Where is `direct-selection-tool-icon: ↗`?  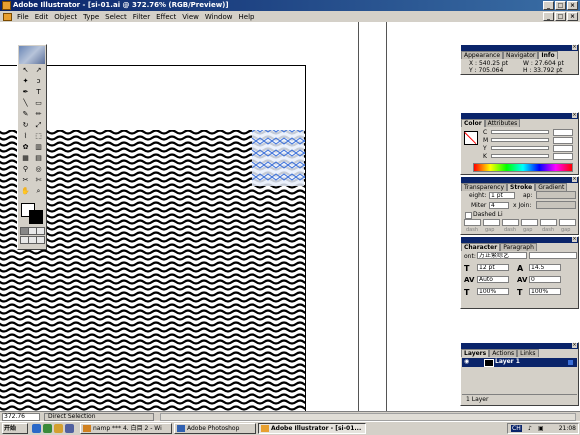 direct-selection-tool-icon: ↗ is located at coordinates (38, 70).